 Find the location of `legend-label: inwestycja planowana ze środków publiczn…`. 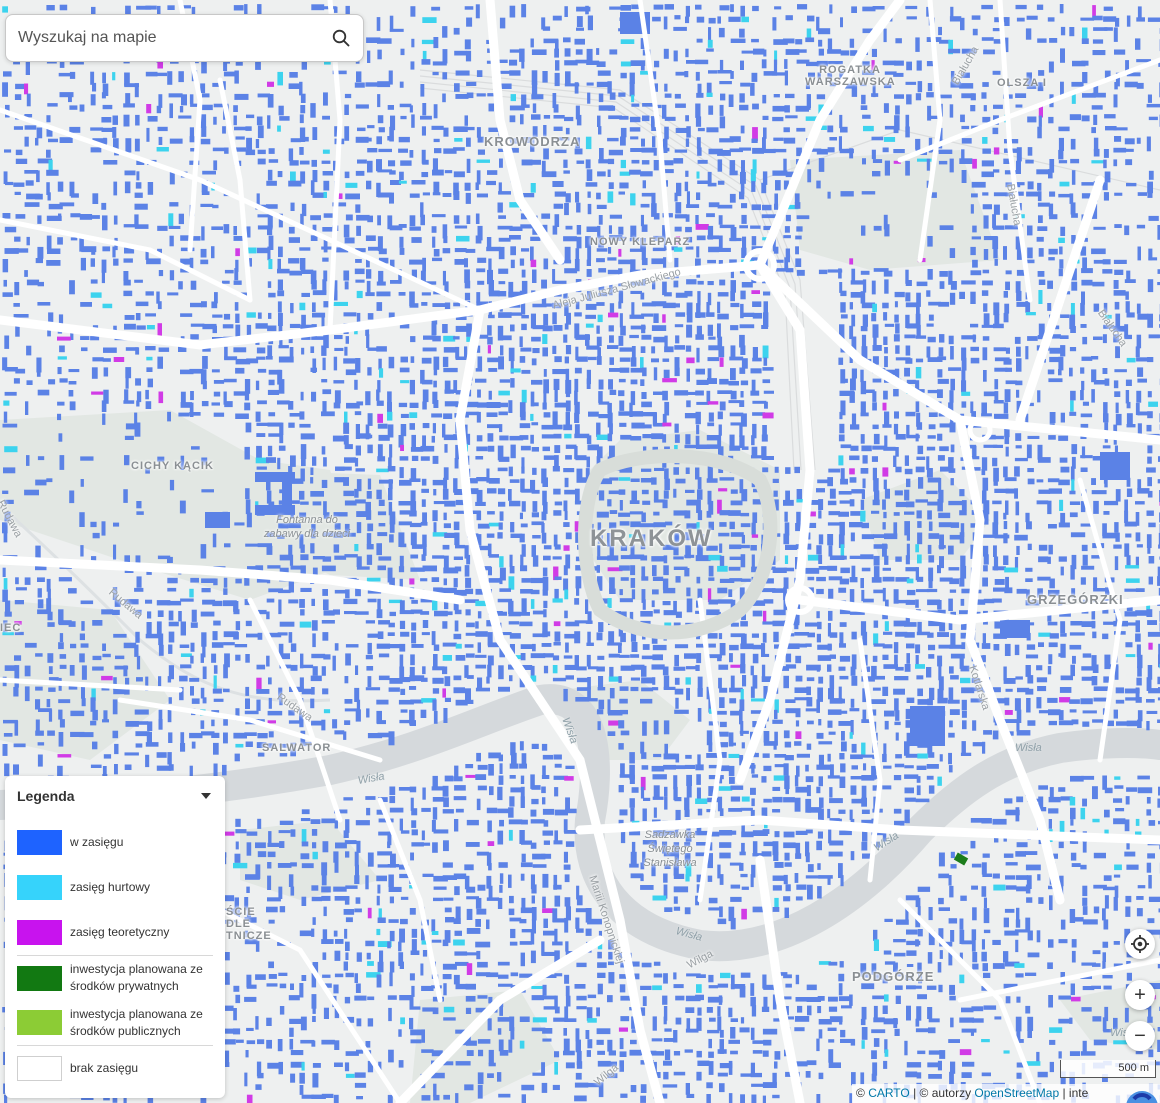

legend-label: inwestycja planowana ze środków publiczn… is located at coordinates (136, 1022).